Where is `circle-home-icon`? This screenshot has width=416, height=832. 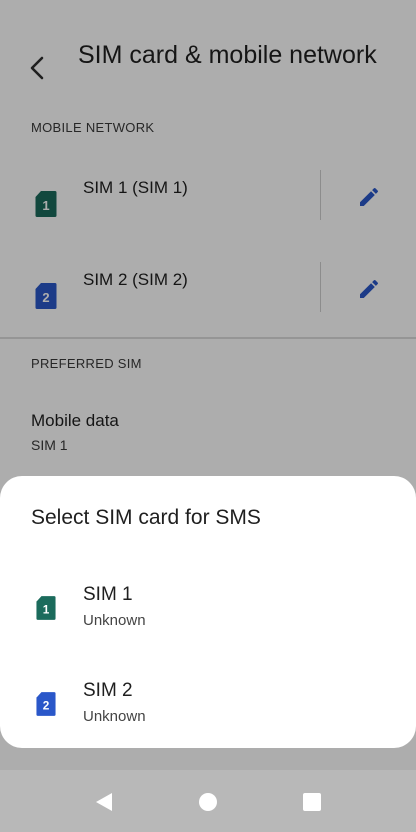 circle-home-icon is located at coordinates (208, 802).